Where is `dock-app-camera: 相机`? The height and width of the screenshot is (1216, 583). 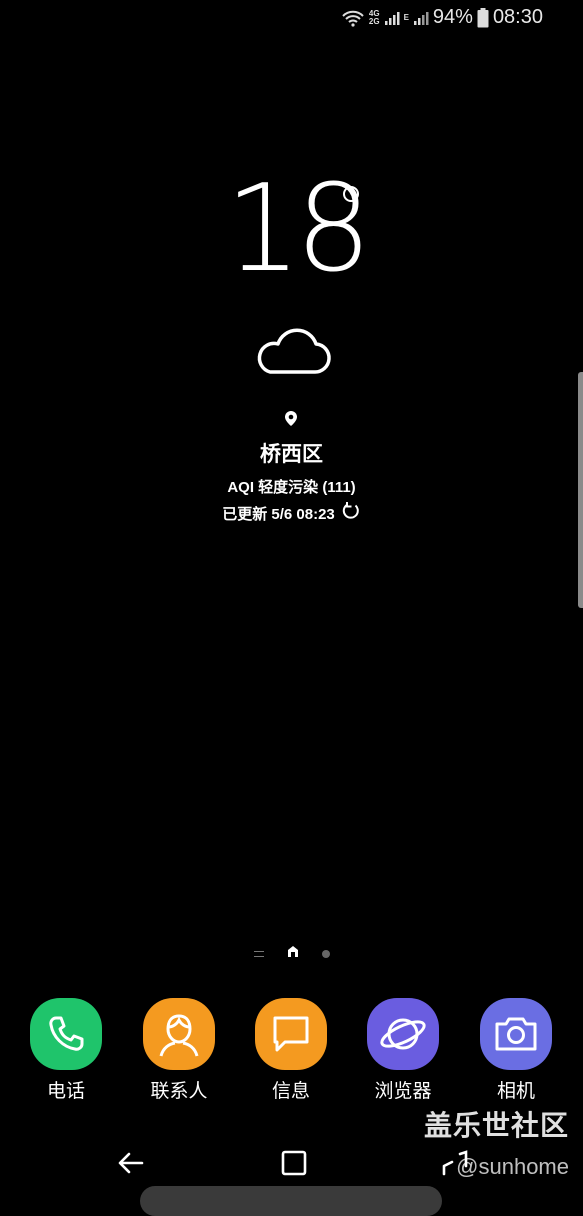 dock-app-camera: 相机 is located at coordinates (516, 1050).